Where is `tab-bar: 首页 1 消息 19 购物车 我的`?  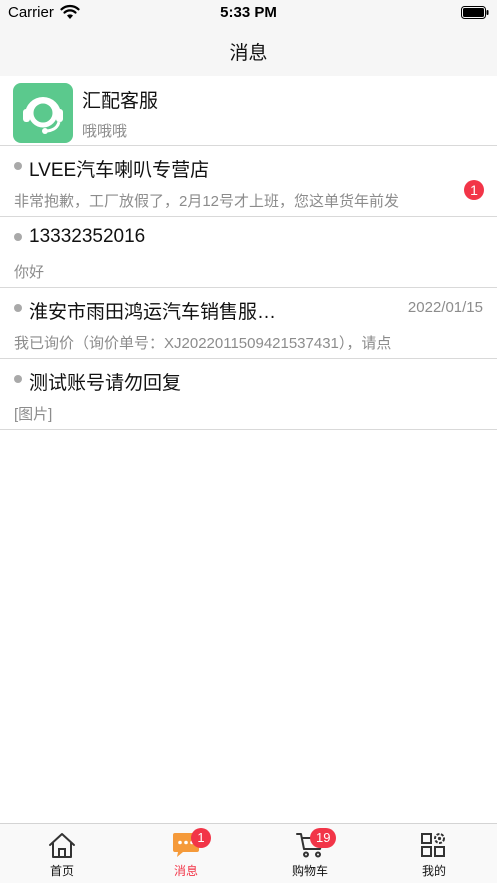
tab-bar: 首页 1 消息 19 购物车 我的 is located at coordinates (248, 853).